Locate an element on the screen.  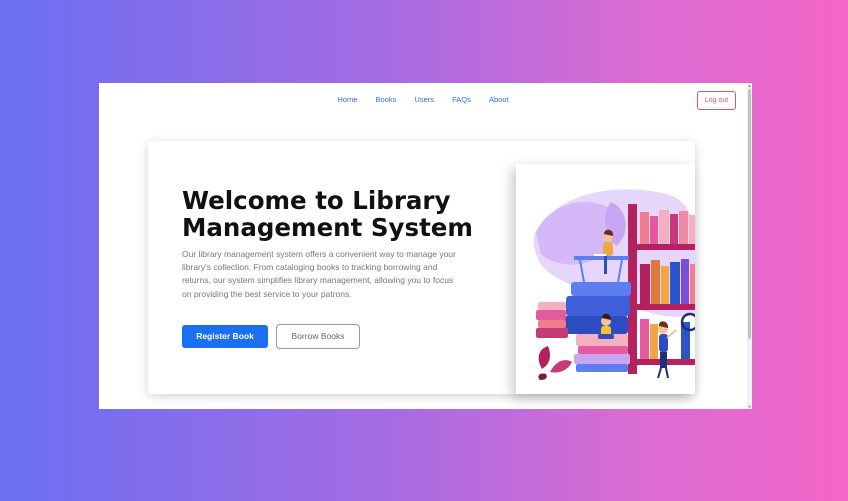
nav-link-faqs: FAQs is located at coordinates (461, 99).